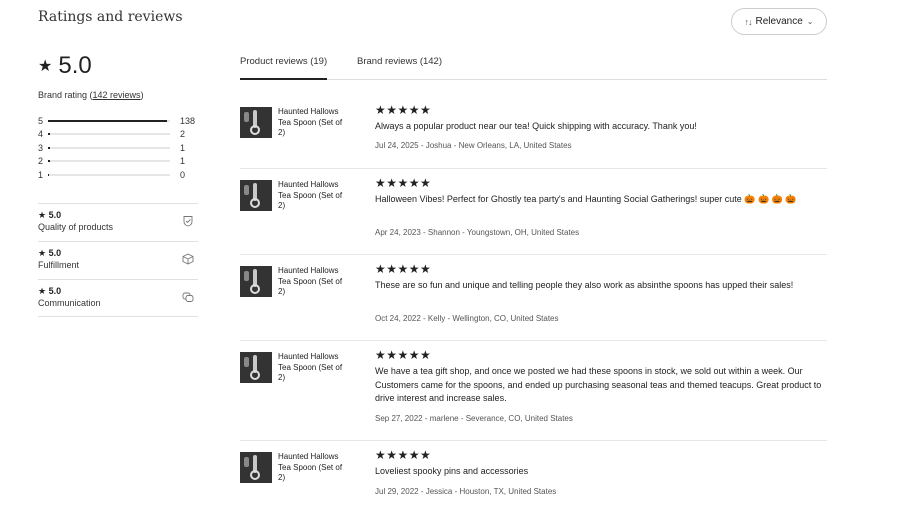 This screenshot has width=897, height=514. I want to click on distribution-count: 0, so click(183, 174).